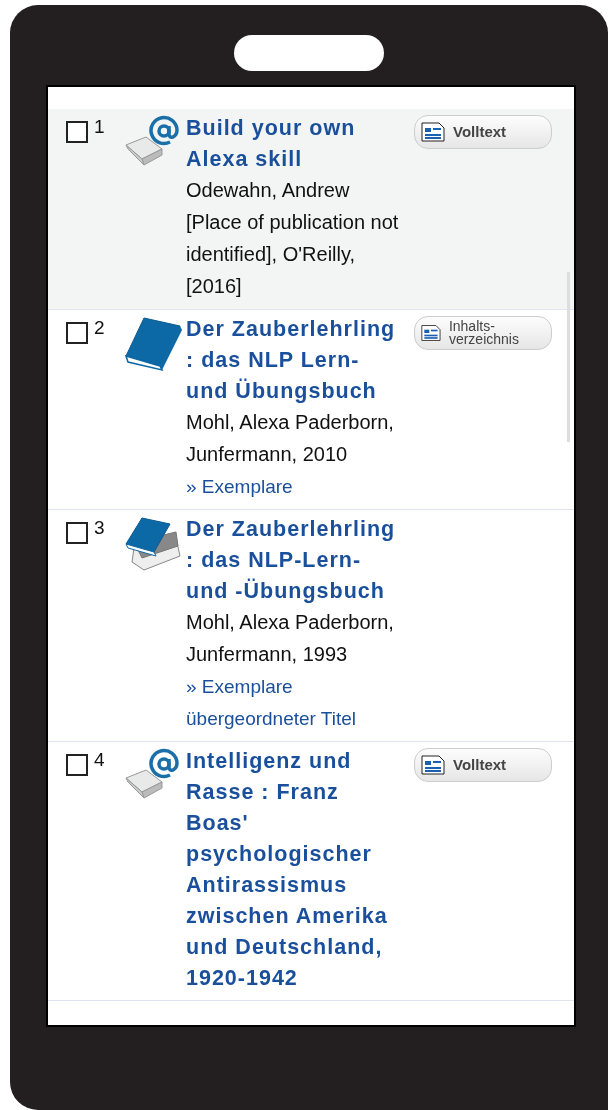 This screenshot has width=608, height=1110. I want to click on publication-details: Odewahn, Andrew [Place of publication not identified], O'Reilly, [2016], so click(292, 238).